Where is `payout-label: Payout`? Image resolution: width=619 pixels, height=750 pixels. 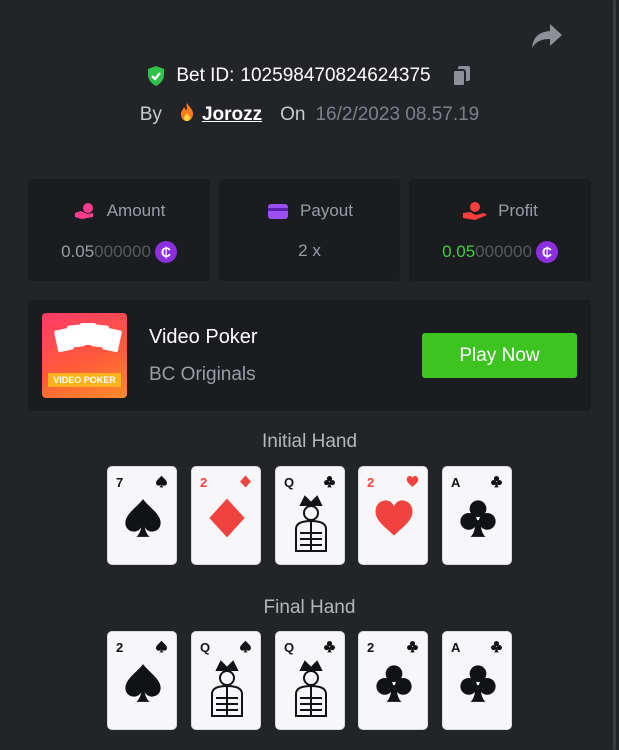 payout-label: Payout is located at coordinates (326, 210).